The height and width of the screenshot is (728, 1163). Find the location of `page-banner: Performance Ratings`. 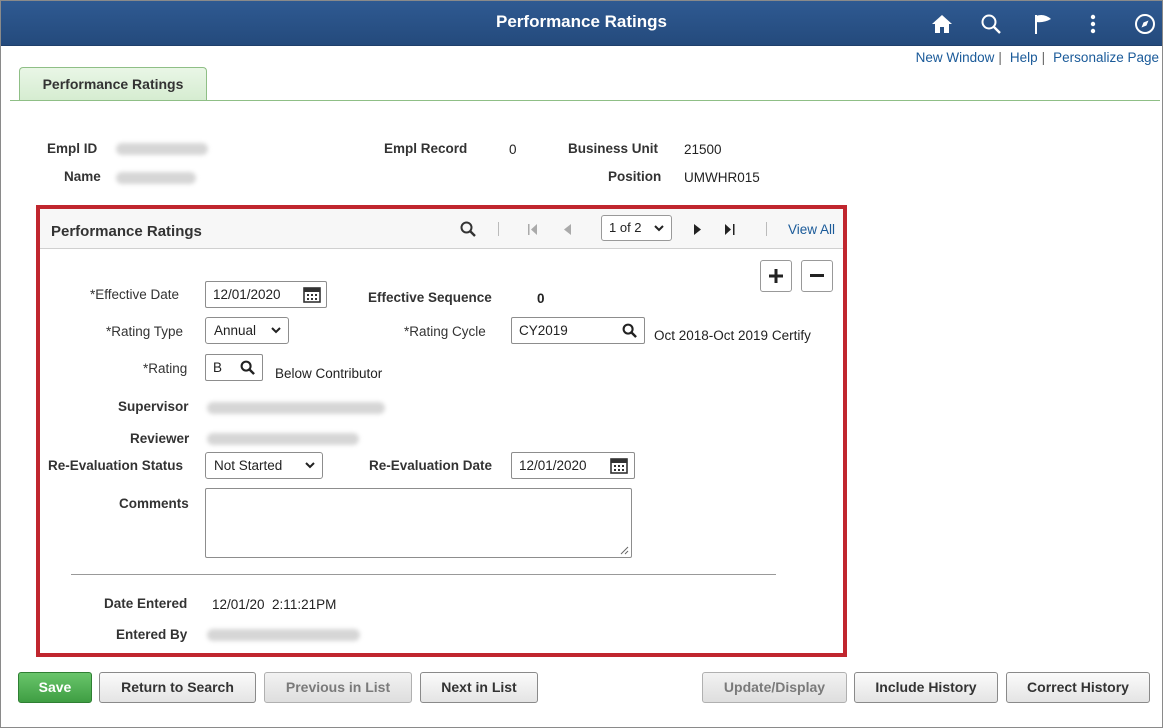

page-banner: Performance Ratings is located at coordinates (581, 23).